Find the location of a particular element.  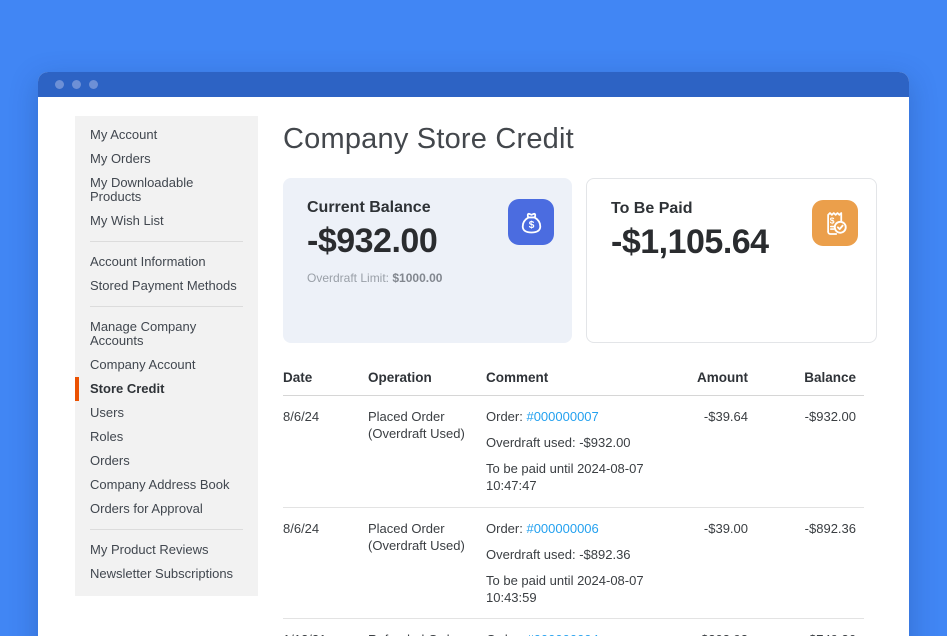

sidebar-item: Account Information is located at coordinates (166, 262).